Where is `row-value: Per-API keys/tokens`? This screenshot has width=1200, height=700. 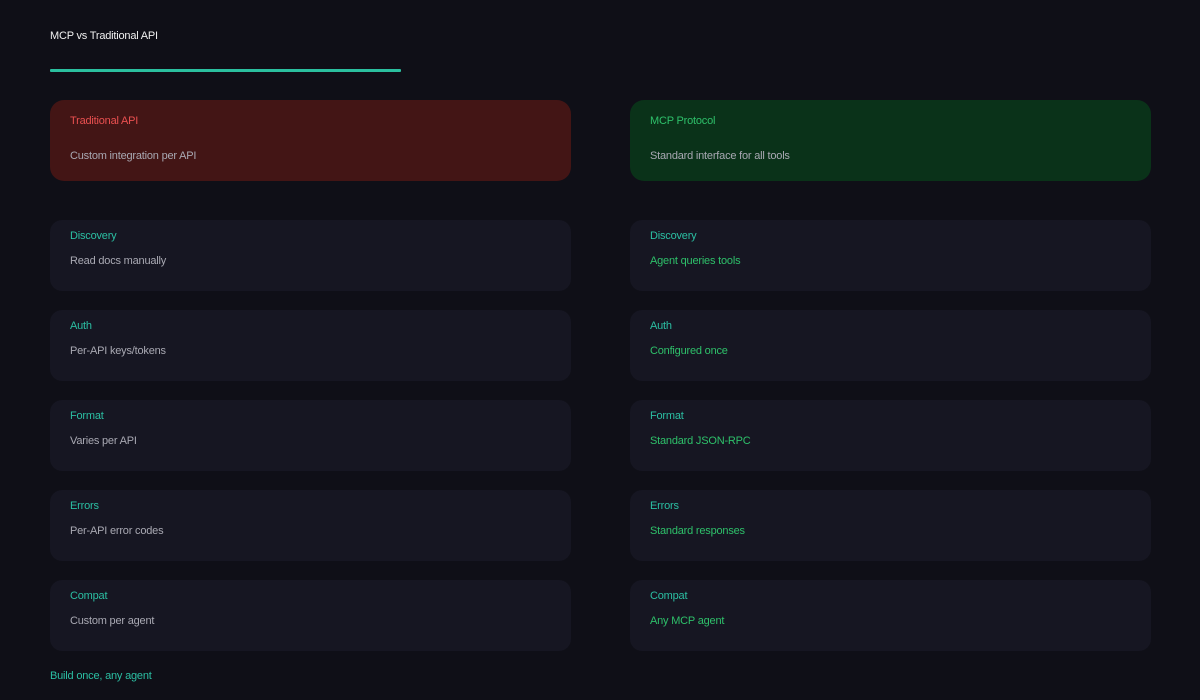 row-value: Per-API keys/tokens is located at coordinates (118, 351).